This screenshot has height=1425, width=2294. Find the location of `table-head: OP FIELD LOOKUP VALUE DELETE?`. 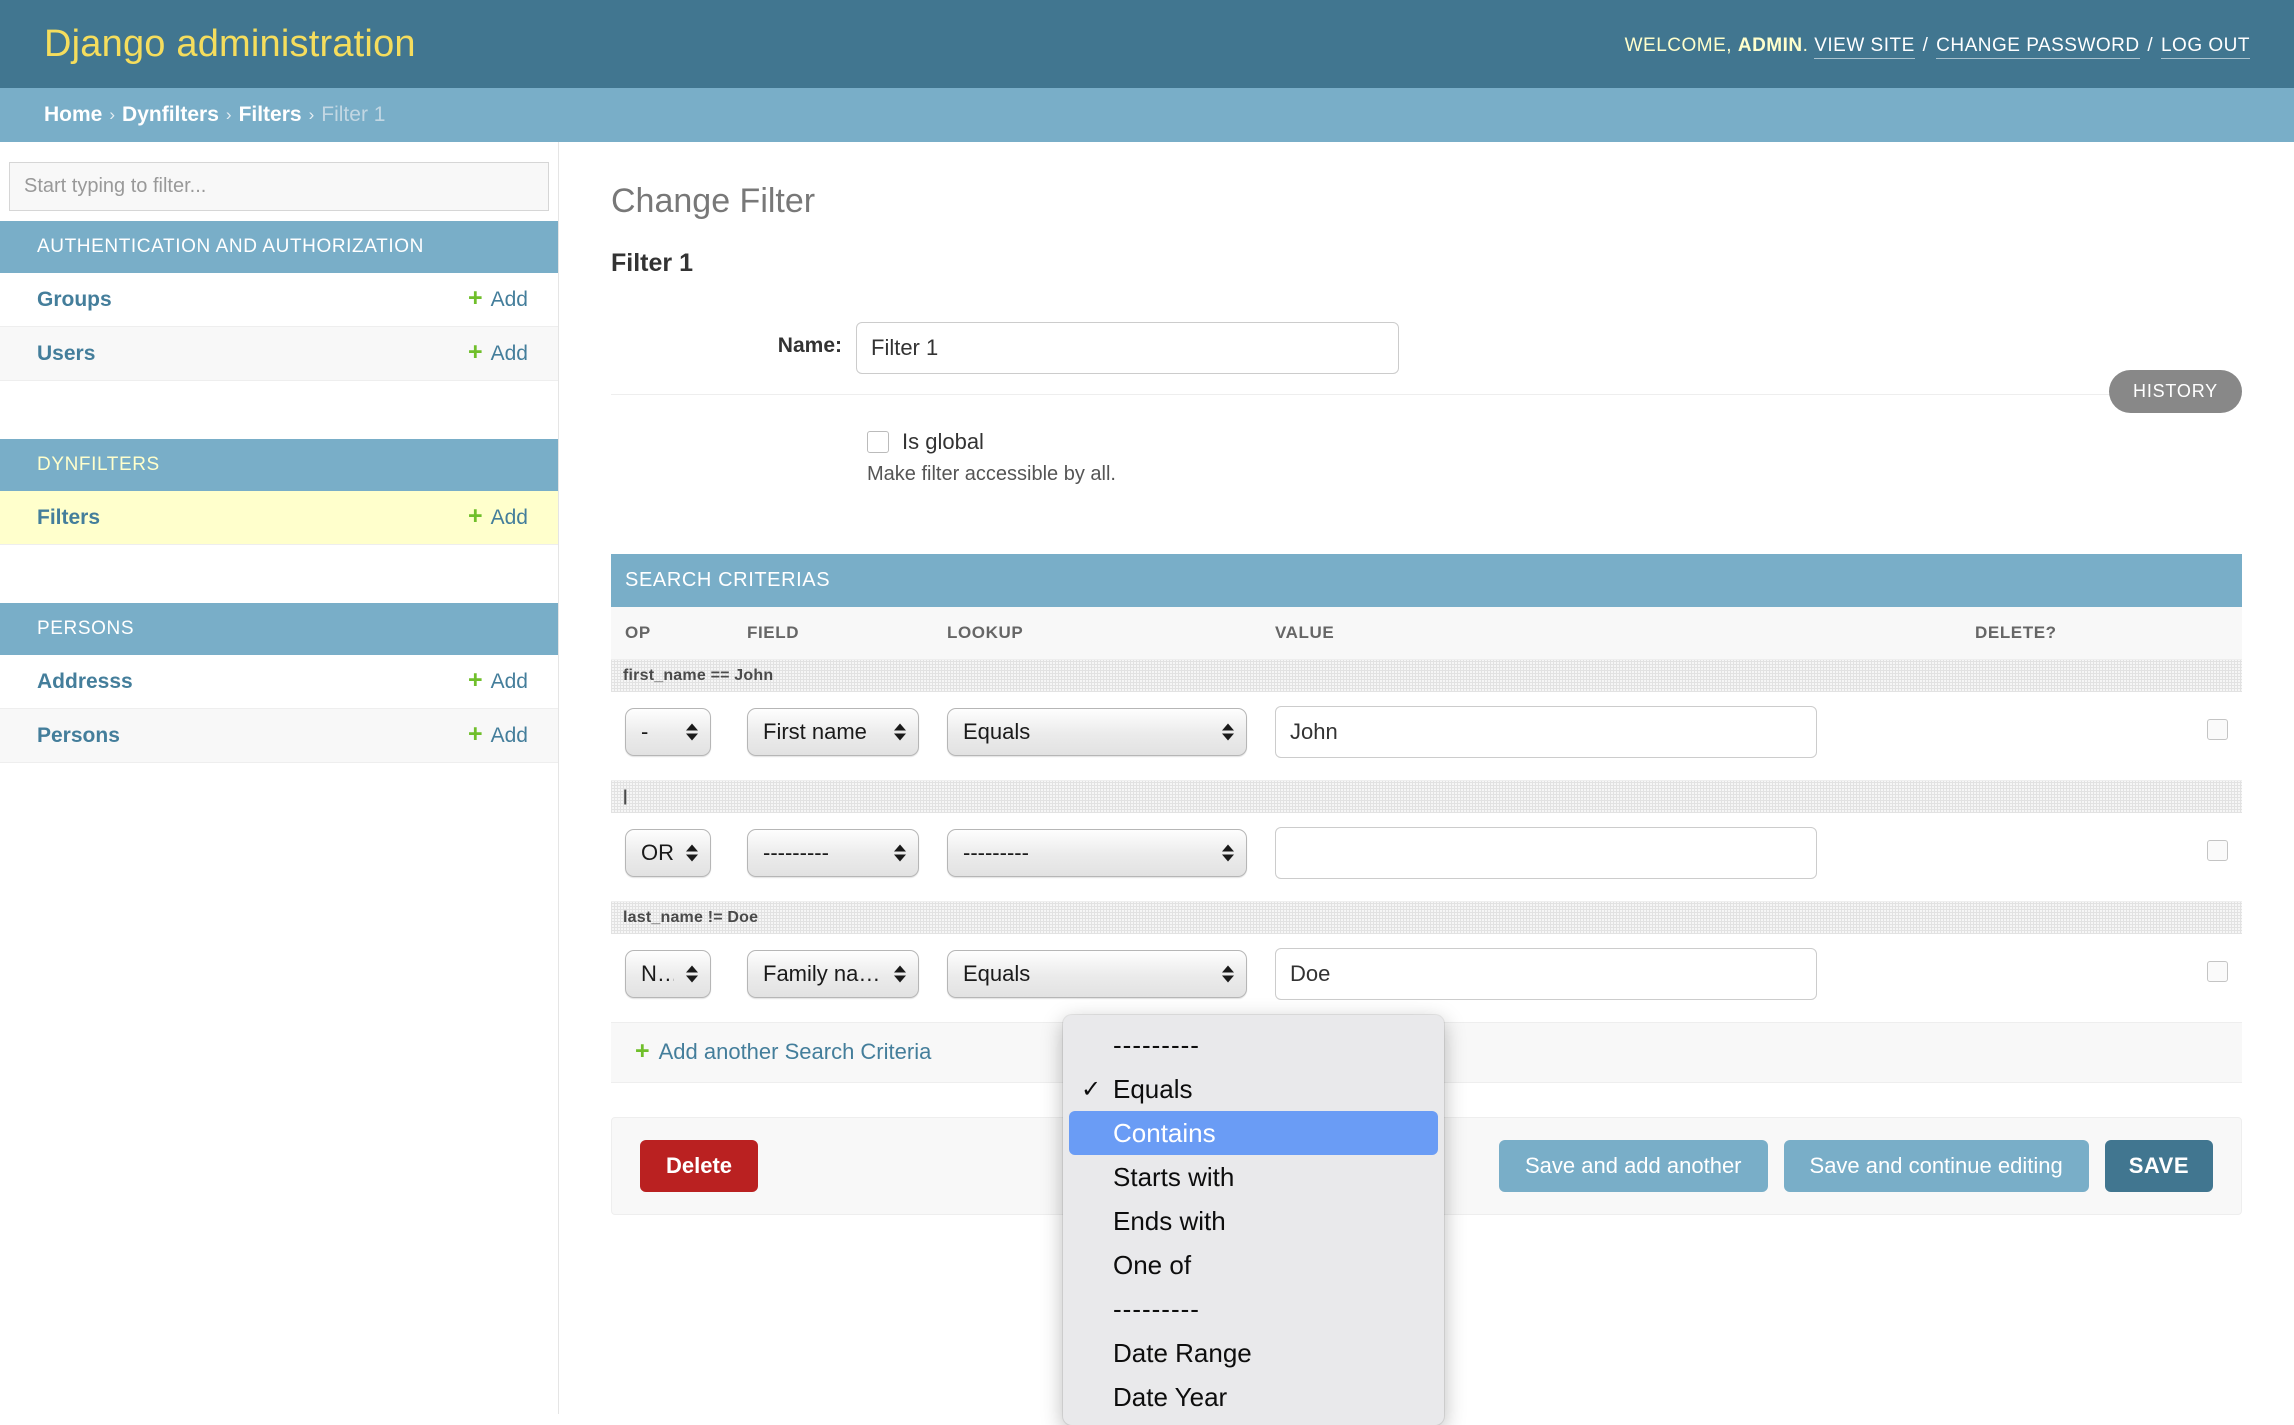

table-head: OP FIELD LOOKUP VALUE DELETE? is located at coordinates (1426, 633).